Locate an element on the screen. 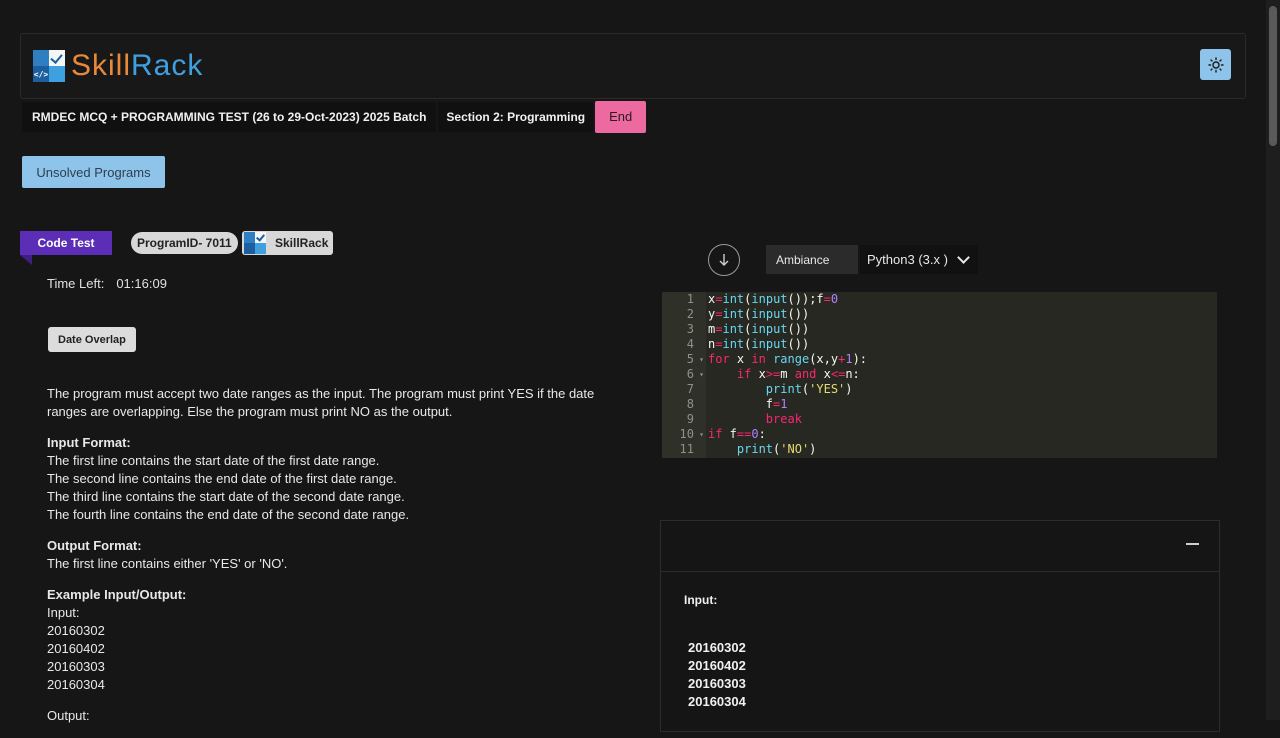 The image size is (1280, 738). example-input-value: 20160304 is located at coordinates (76, 684).